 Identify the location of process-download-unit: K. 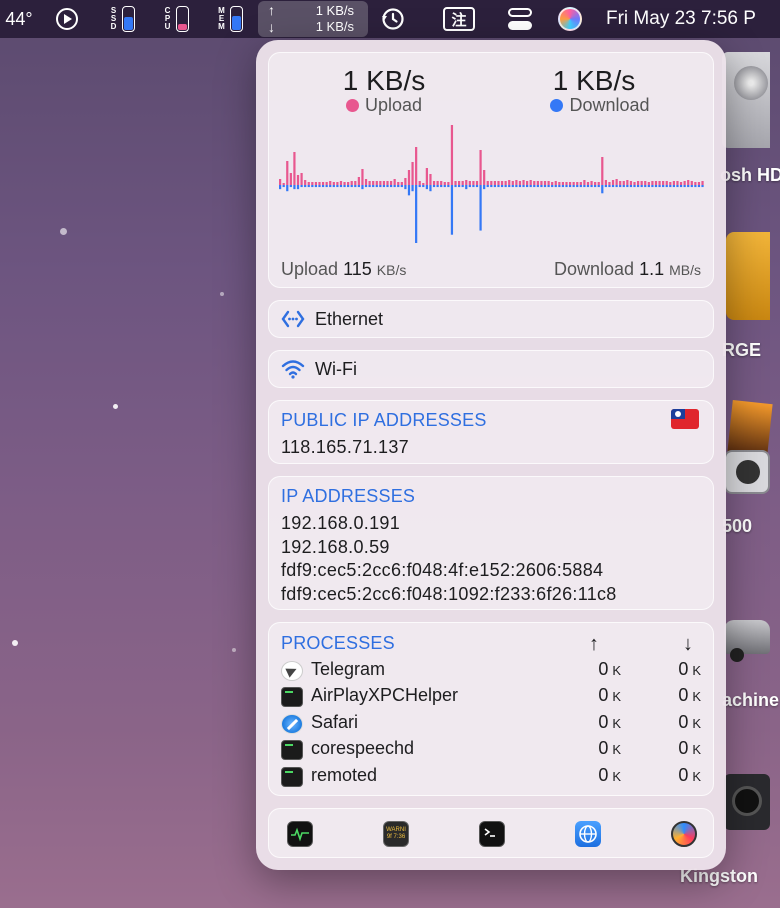
(696, 776).